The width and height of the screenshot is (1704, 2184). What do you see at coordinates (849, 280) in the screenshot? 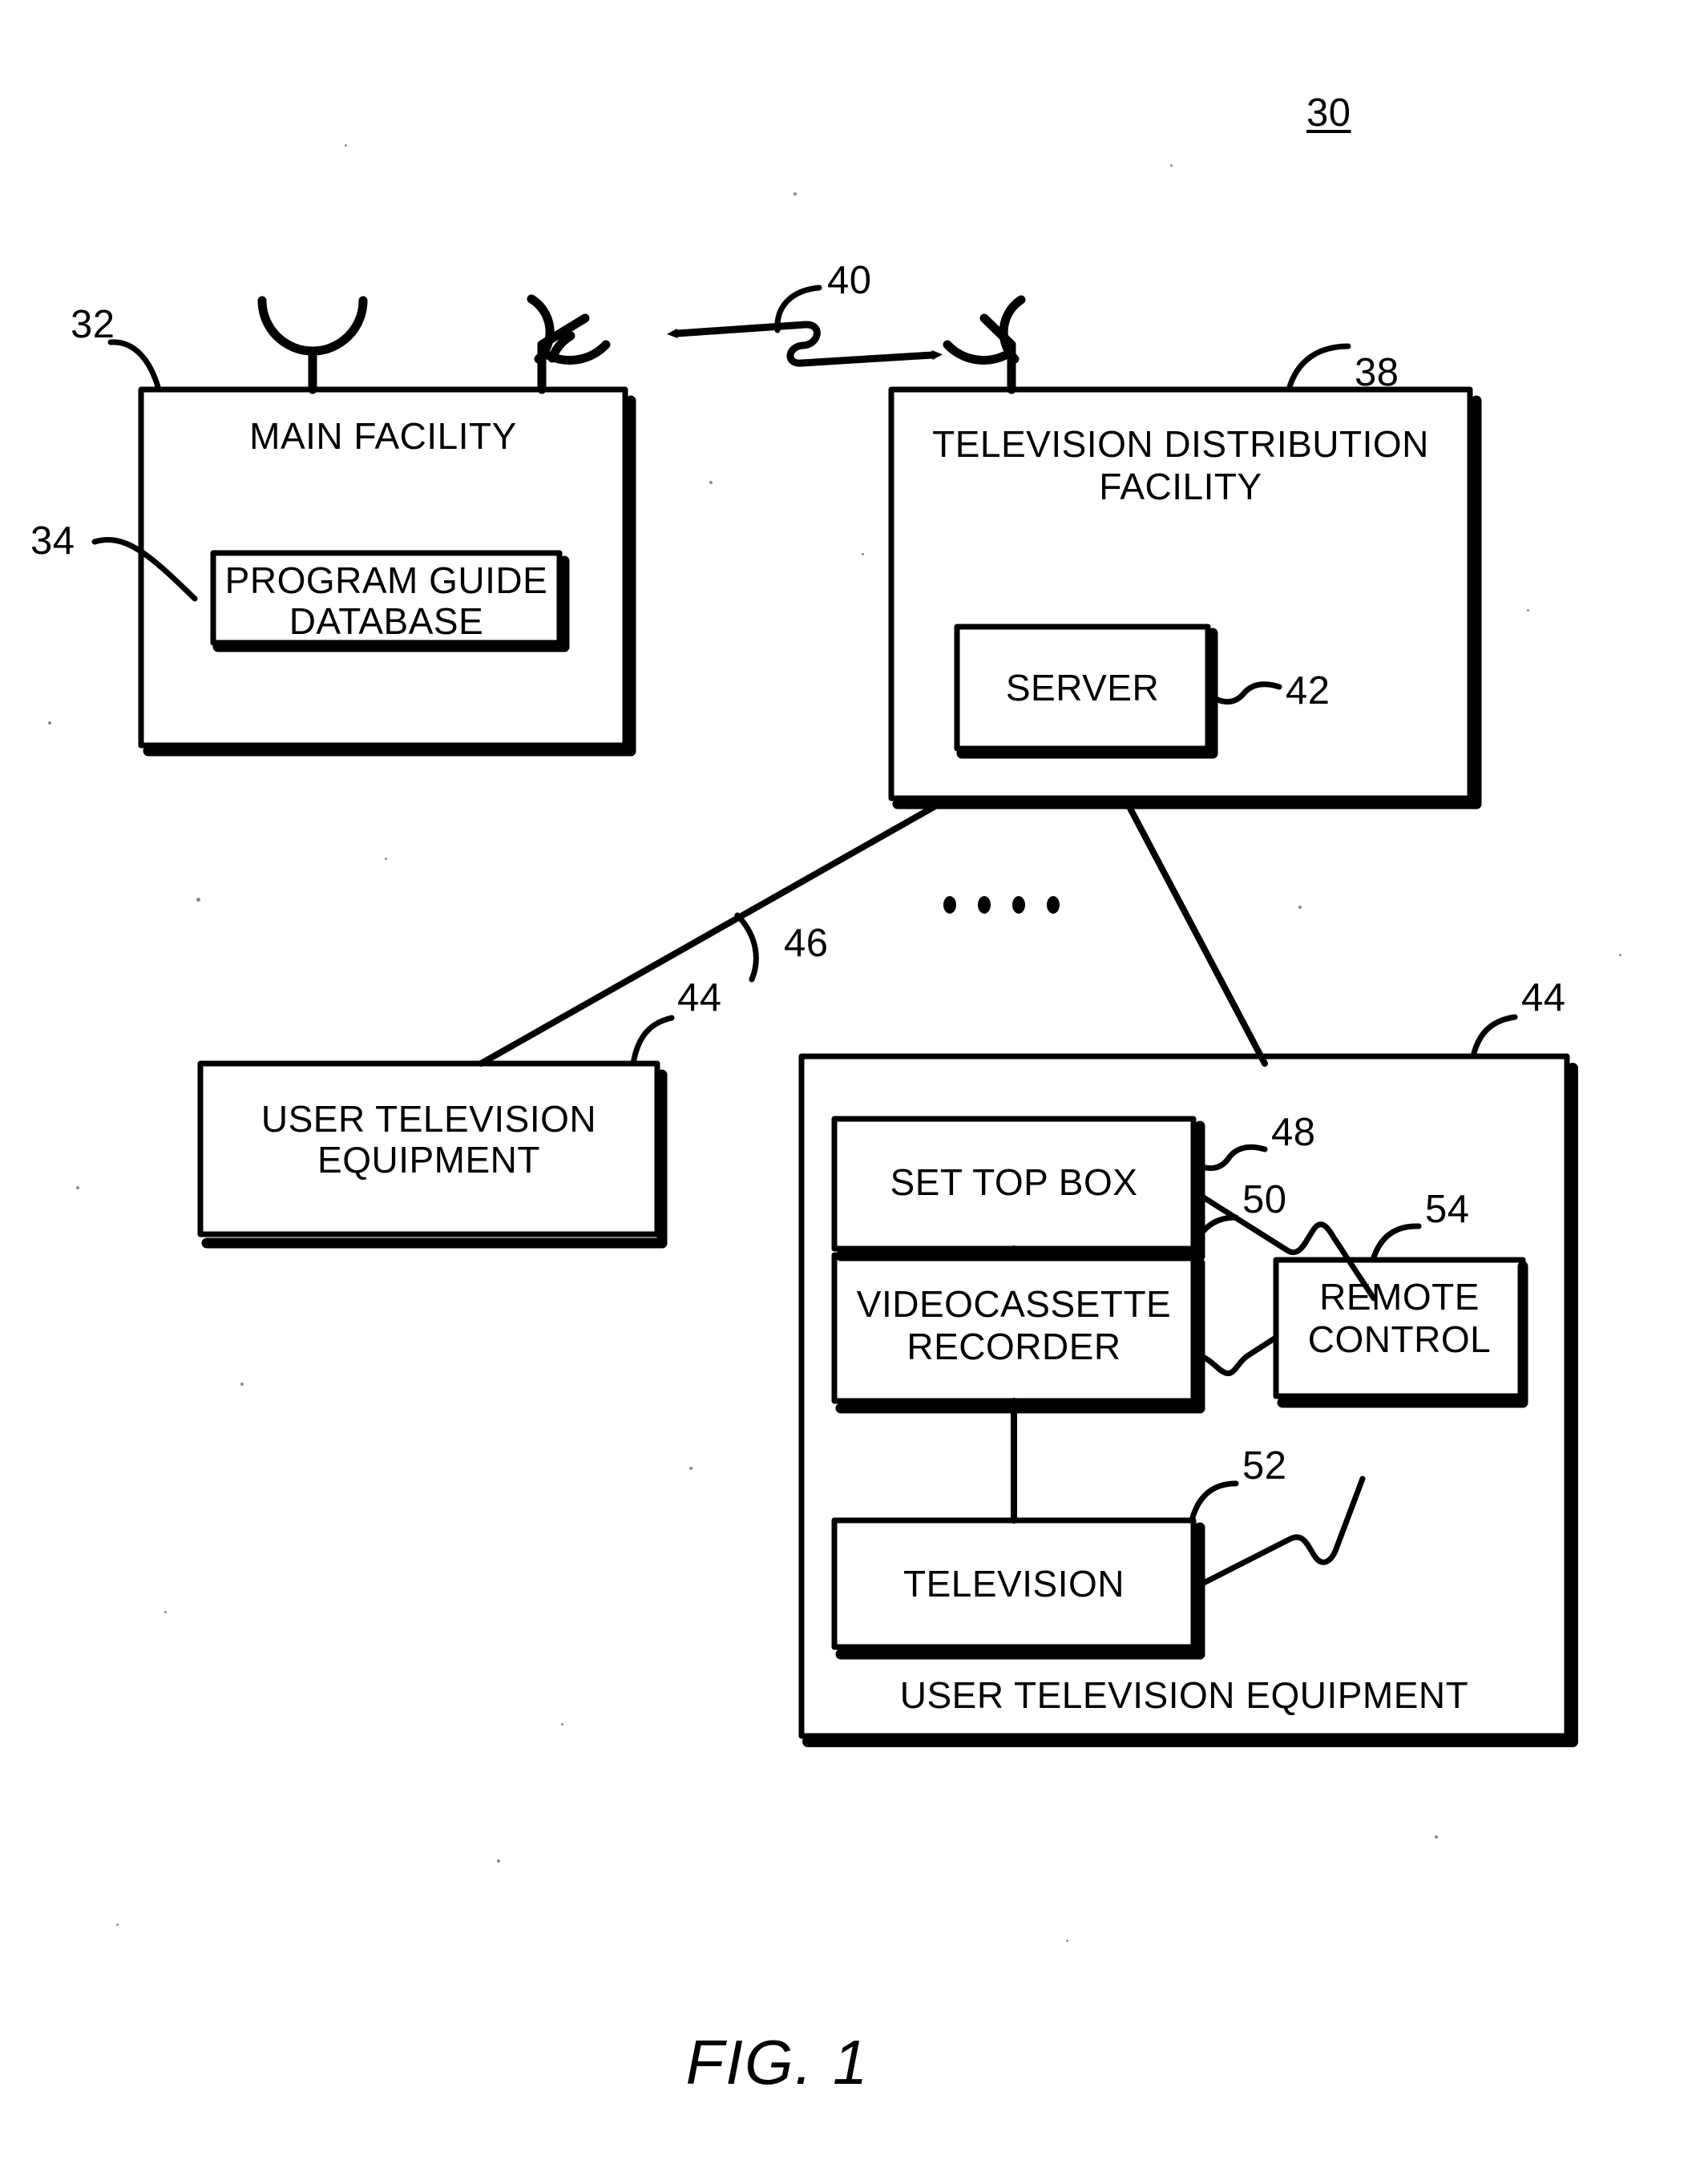
I see `ref-number-40: 40` at bounding box center [849, 280].